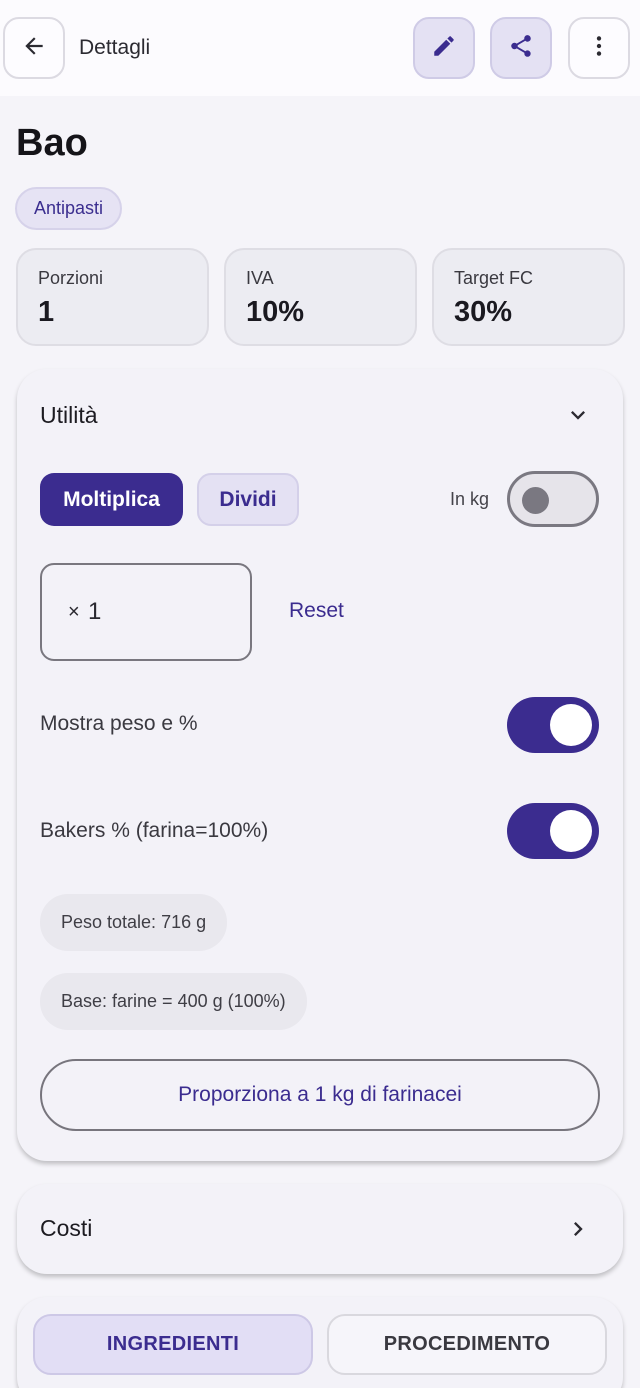  I want to click on bakers-percent-toggle, so click(553, 831).